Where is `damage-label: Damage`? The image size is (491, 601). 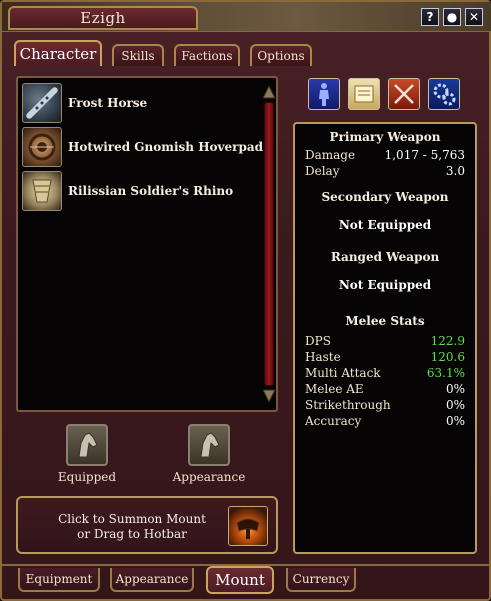
damage-label: Damage is located at coordinates (330, 155).